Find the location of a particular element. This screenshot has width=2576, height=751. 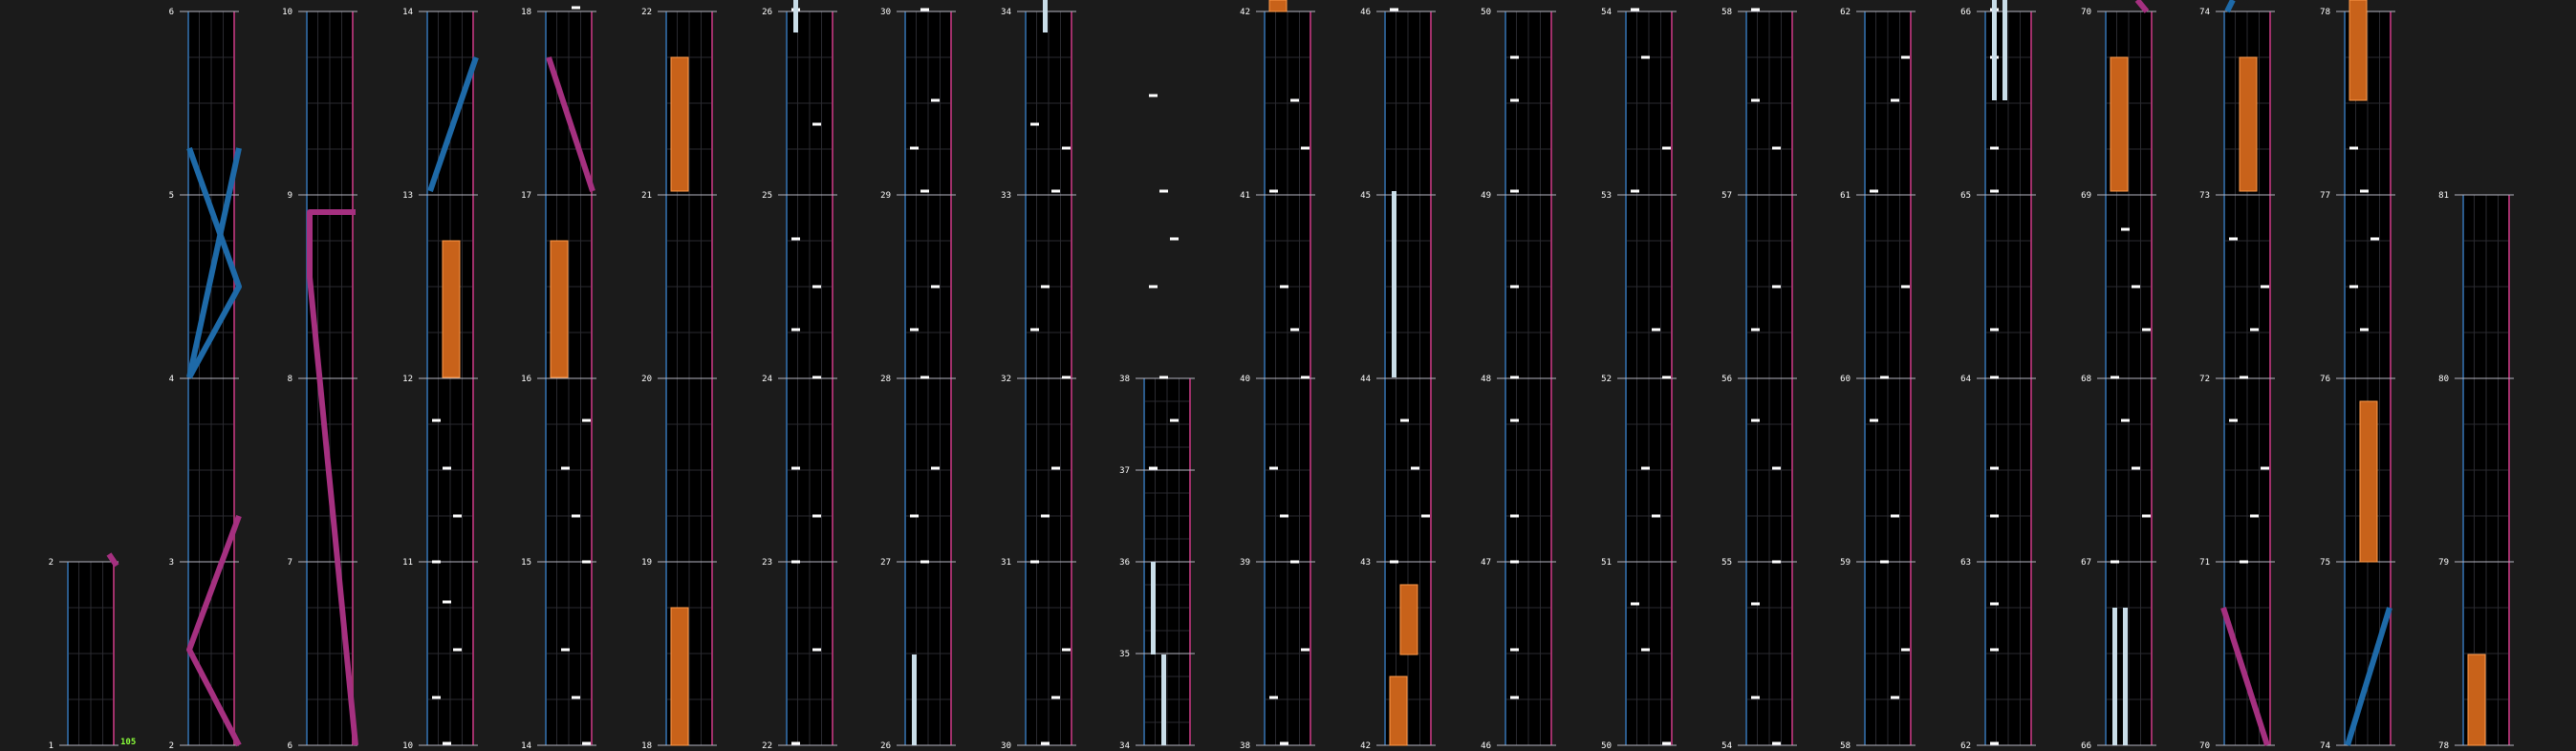

measure-number: 9 is located at coordinates (290, 196).